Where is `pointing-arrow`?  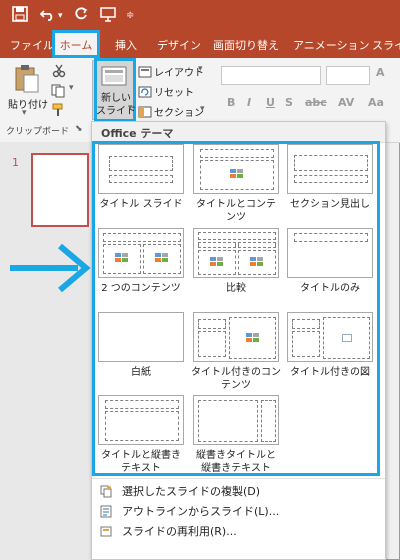
pointing-arrow is located at coordinates (51, 270).